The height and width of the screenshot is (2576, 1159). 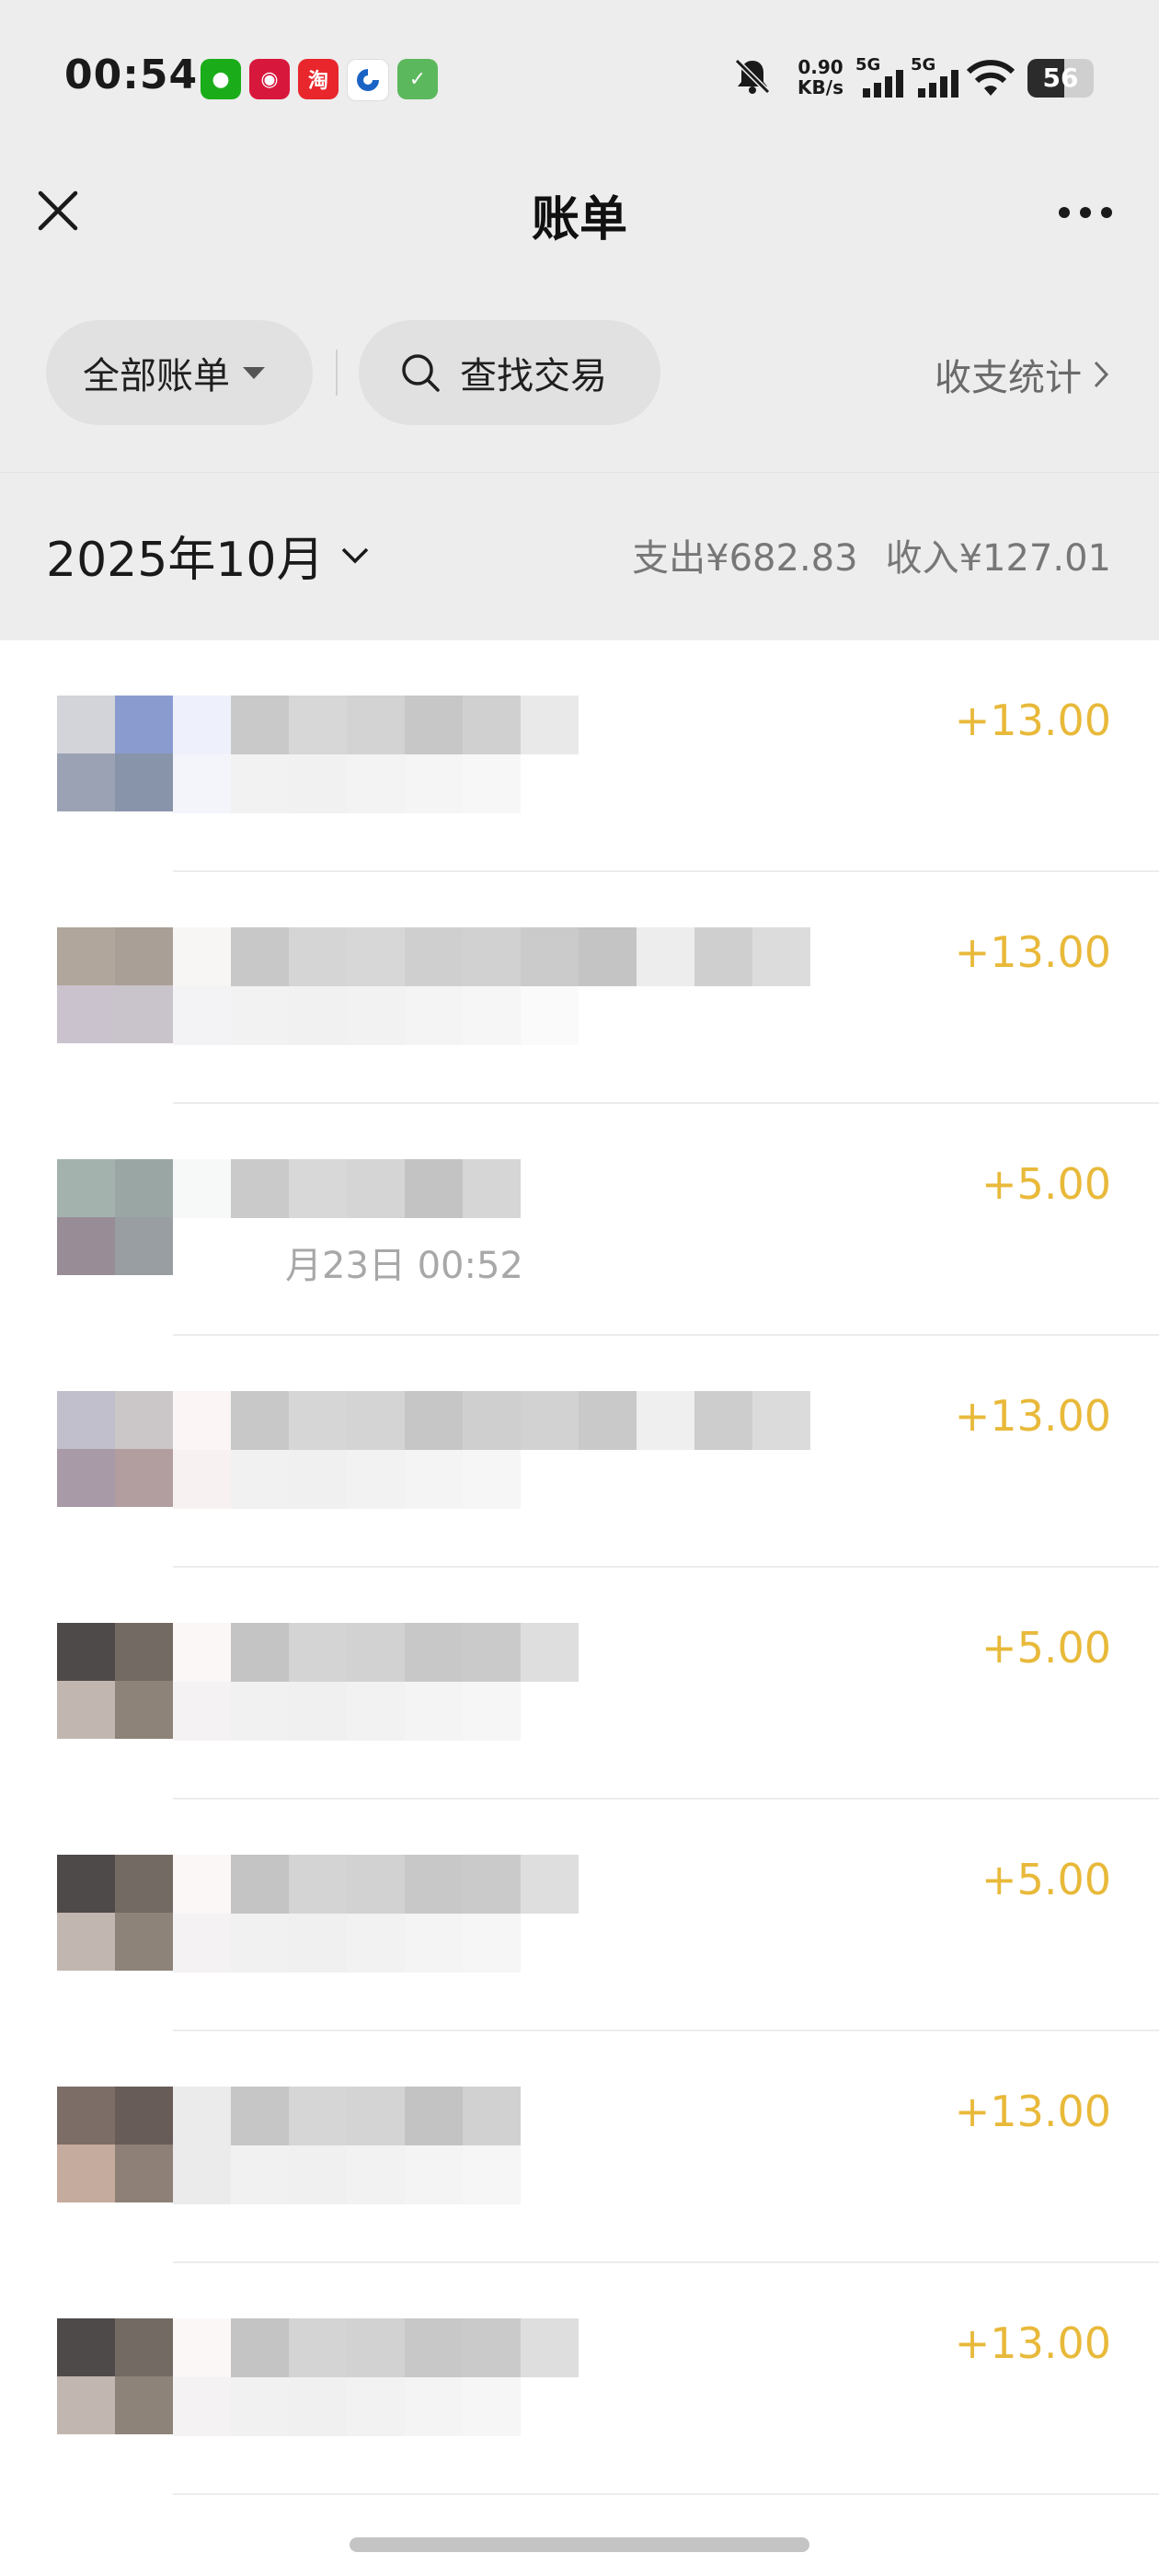 I want to click on signal-2: 5G, so click(x=938, y=77).